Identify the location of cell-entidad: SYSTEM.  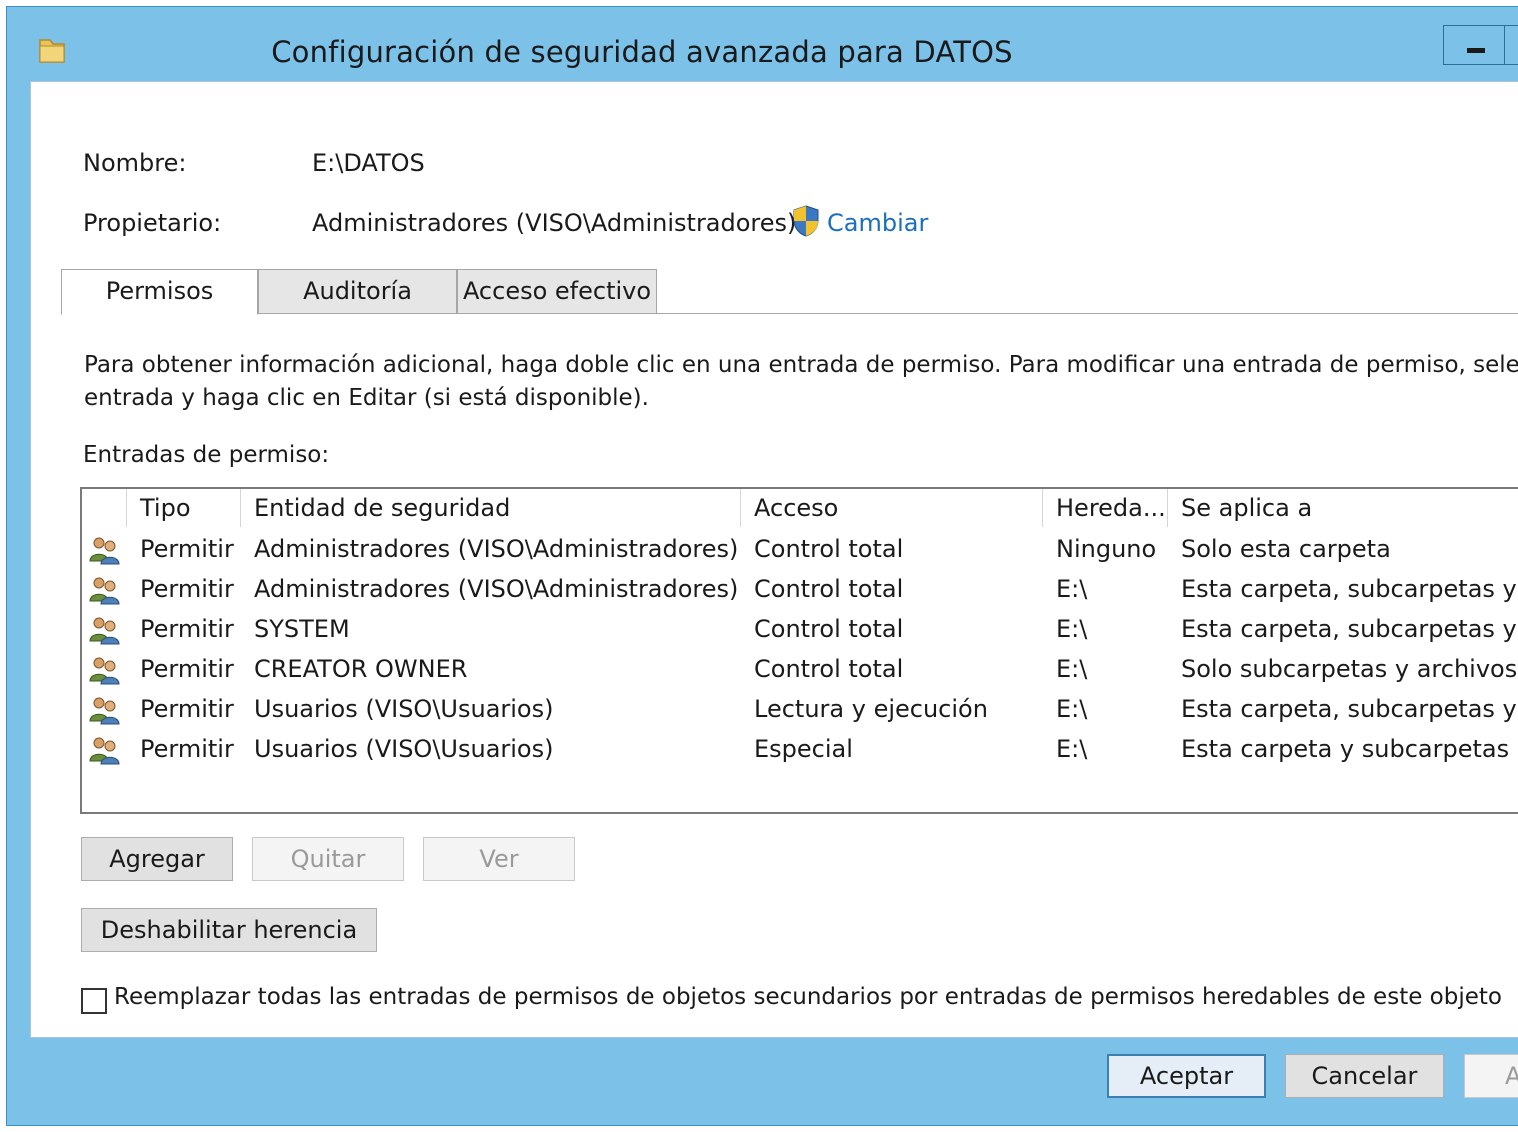
(302, 629).